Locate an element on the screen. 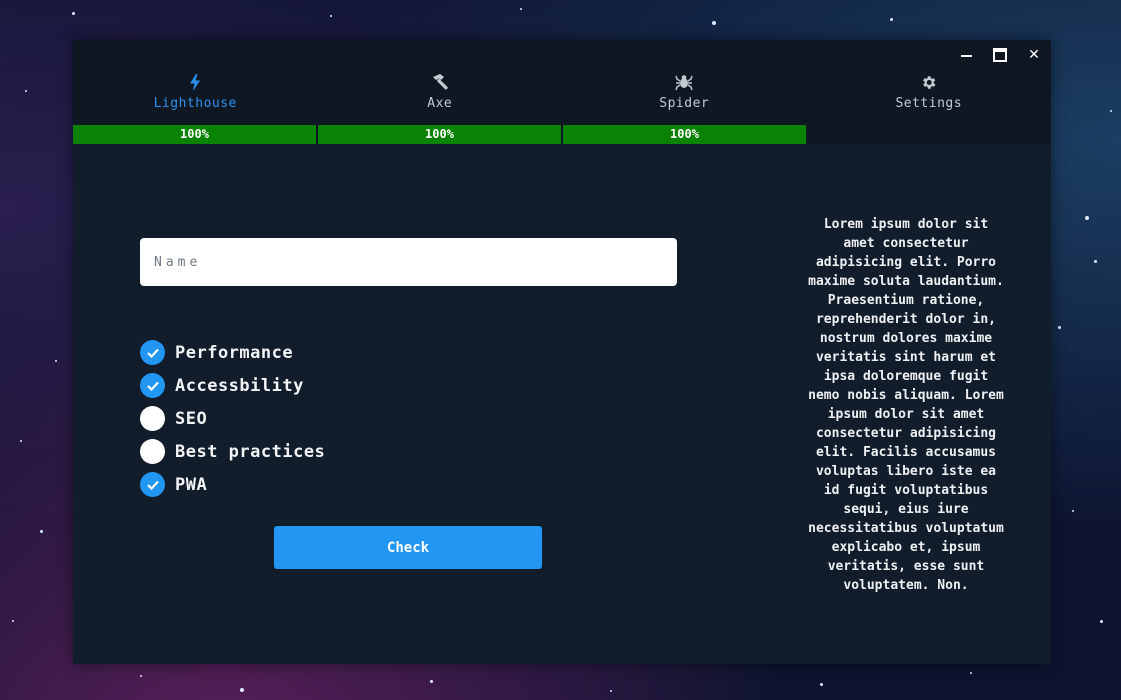  option-performance: Performance is located at coordinates (232, 352).